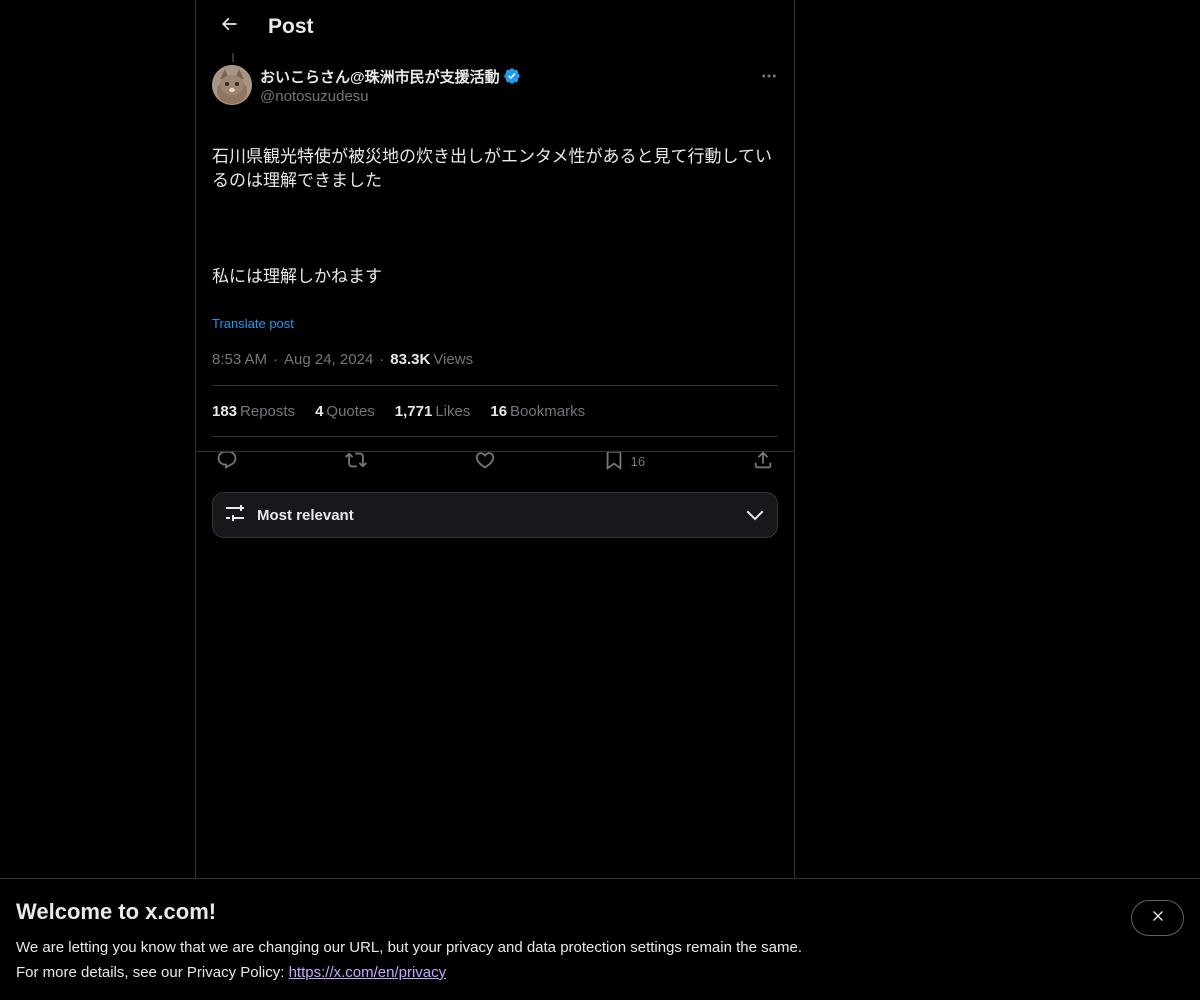 This screenshot has height=1000, width=1200. I want to click on page-title: Post, so click(291, 26).